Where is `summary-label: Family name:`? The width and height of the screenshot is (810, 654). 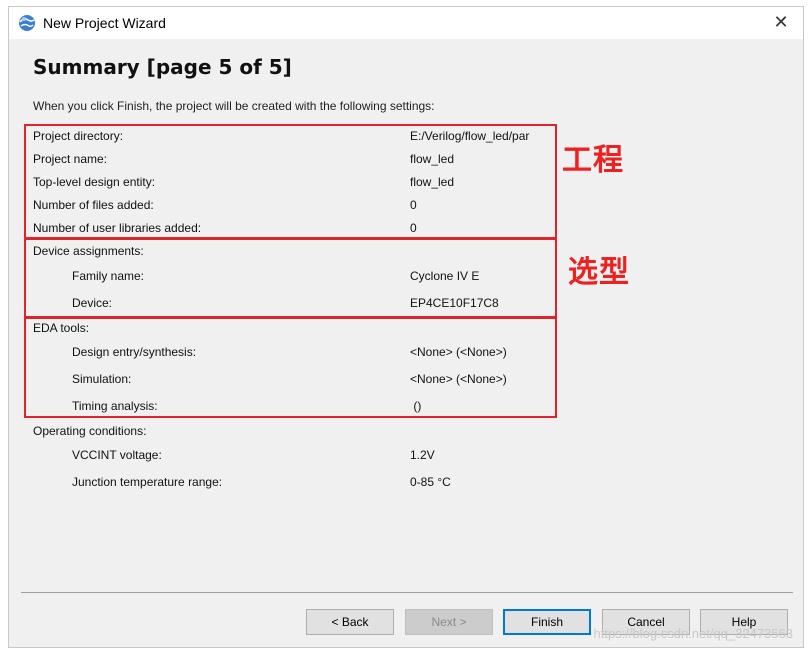 summary-label: Family name: is located at coordinates (108, 276).